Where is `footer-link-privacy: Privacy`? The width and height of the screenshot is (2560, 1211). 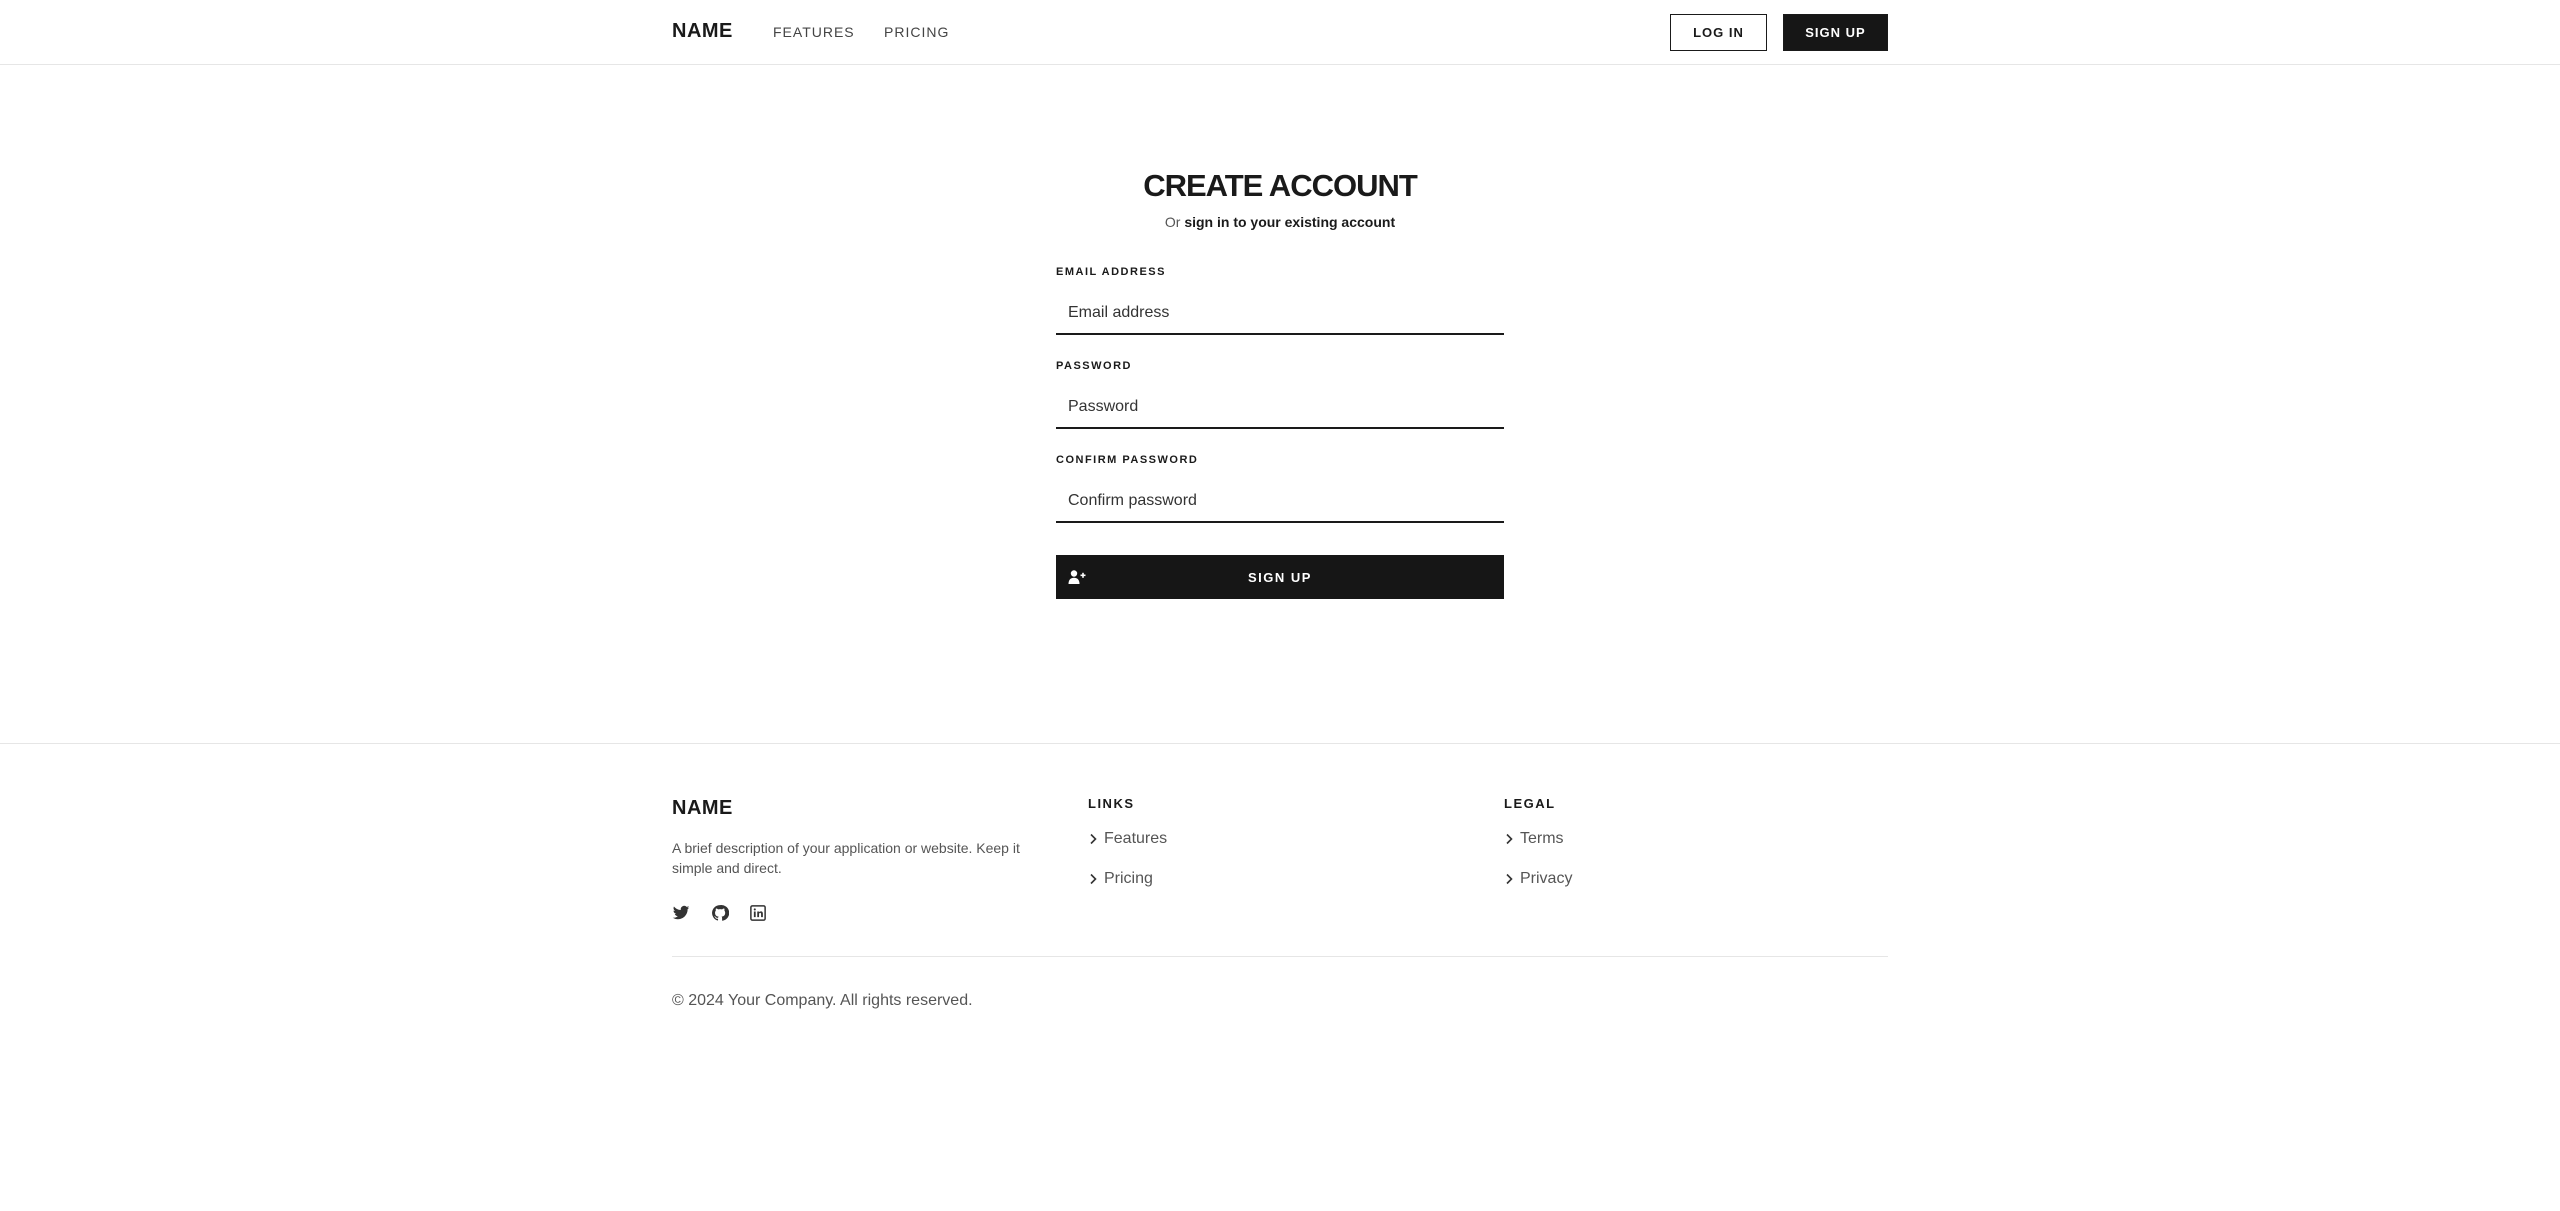
footer-link-privacy: Privacy is located at coordinates (1538, 879).